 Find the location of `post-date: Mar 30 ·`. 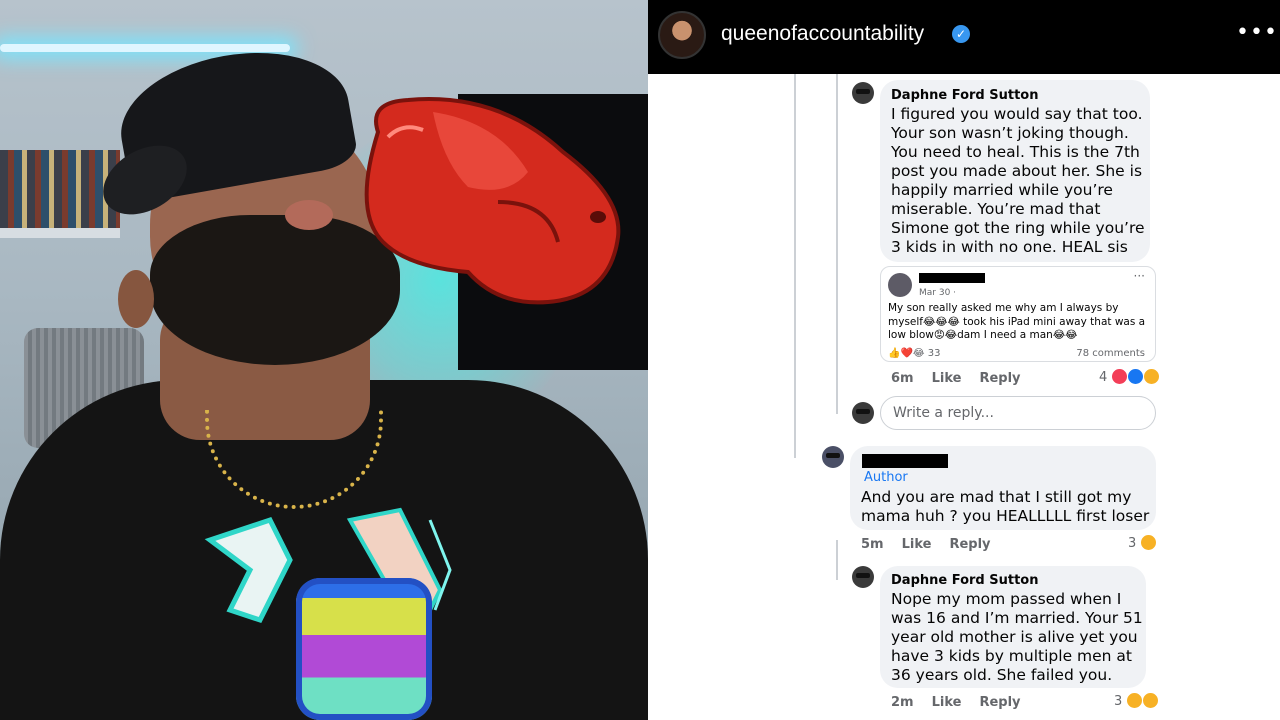

post-date: Mar 30 · is located at coordinates (938, 293).